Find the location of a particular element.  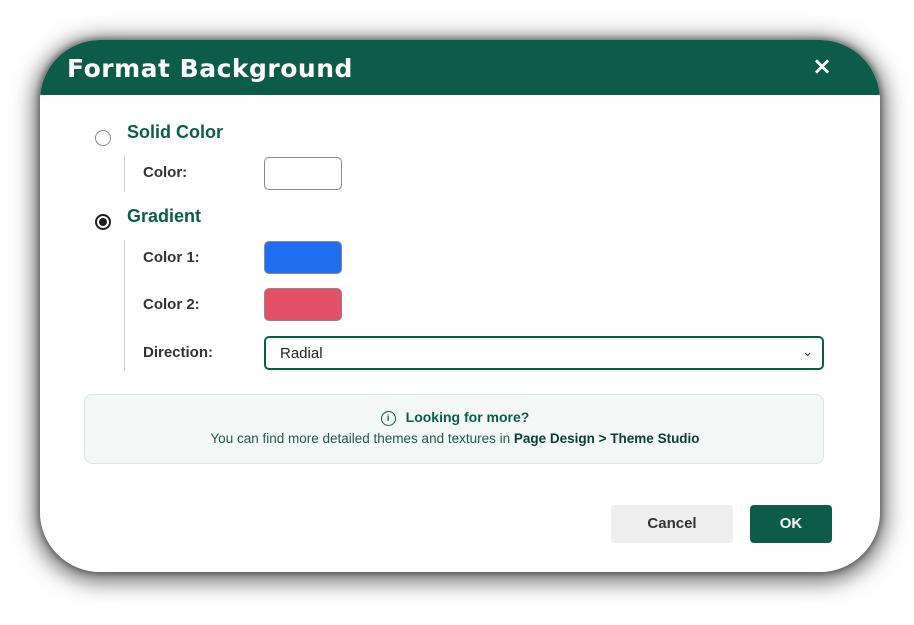

gradient-radio is located at coordinates (103, 222).